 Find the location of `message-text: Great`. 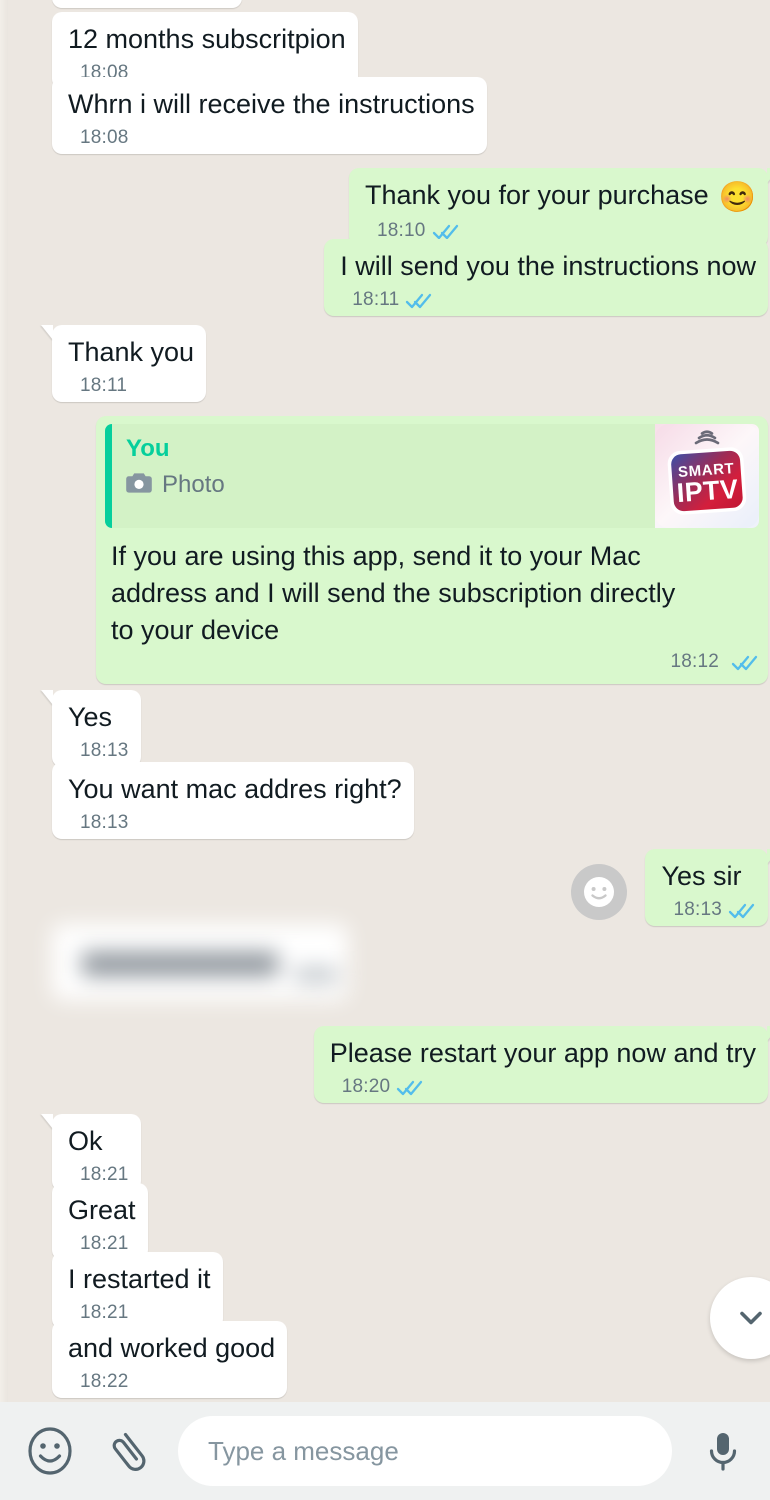

message-text: Great is located at coordinates (102, 1210).